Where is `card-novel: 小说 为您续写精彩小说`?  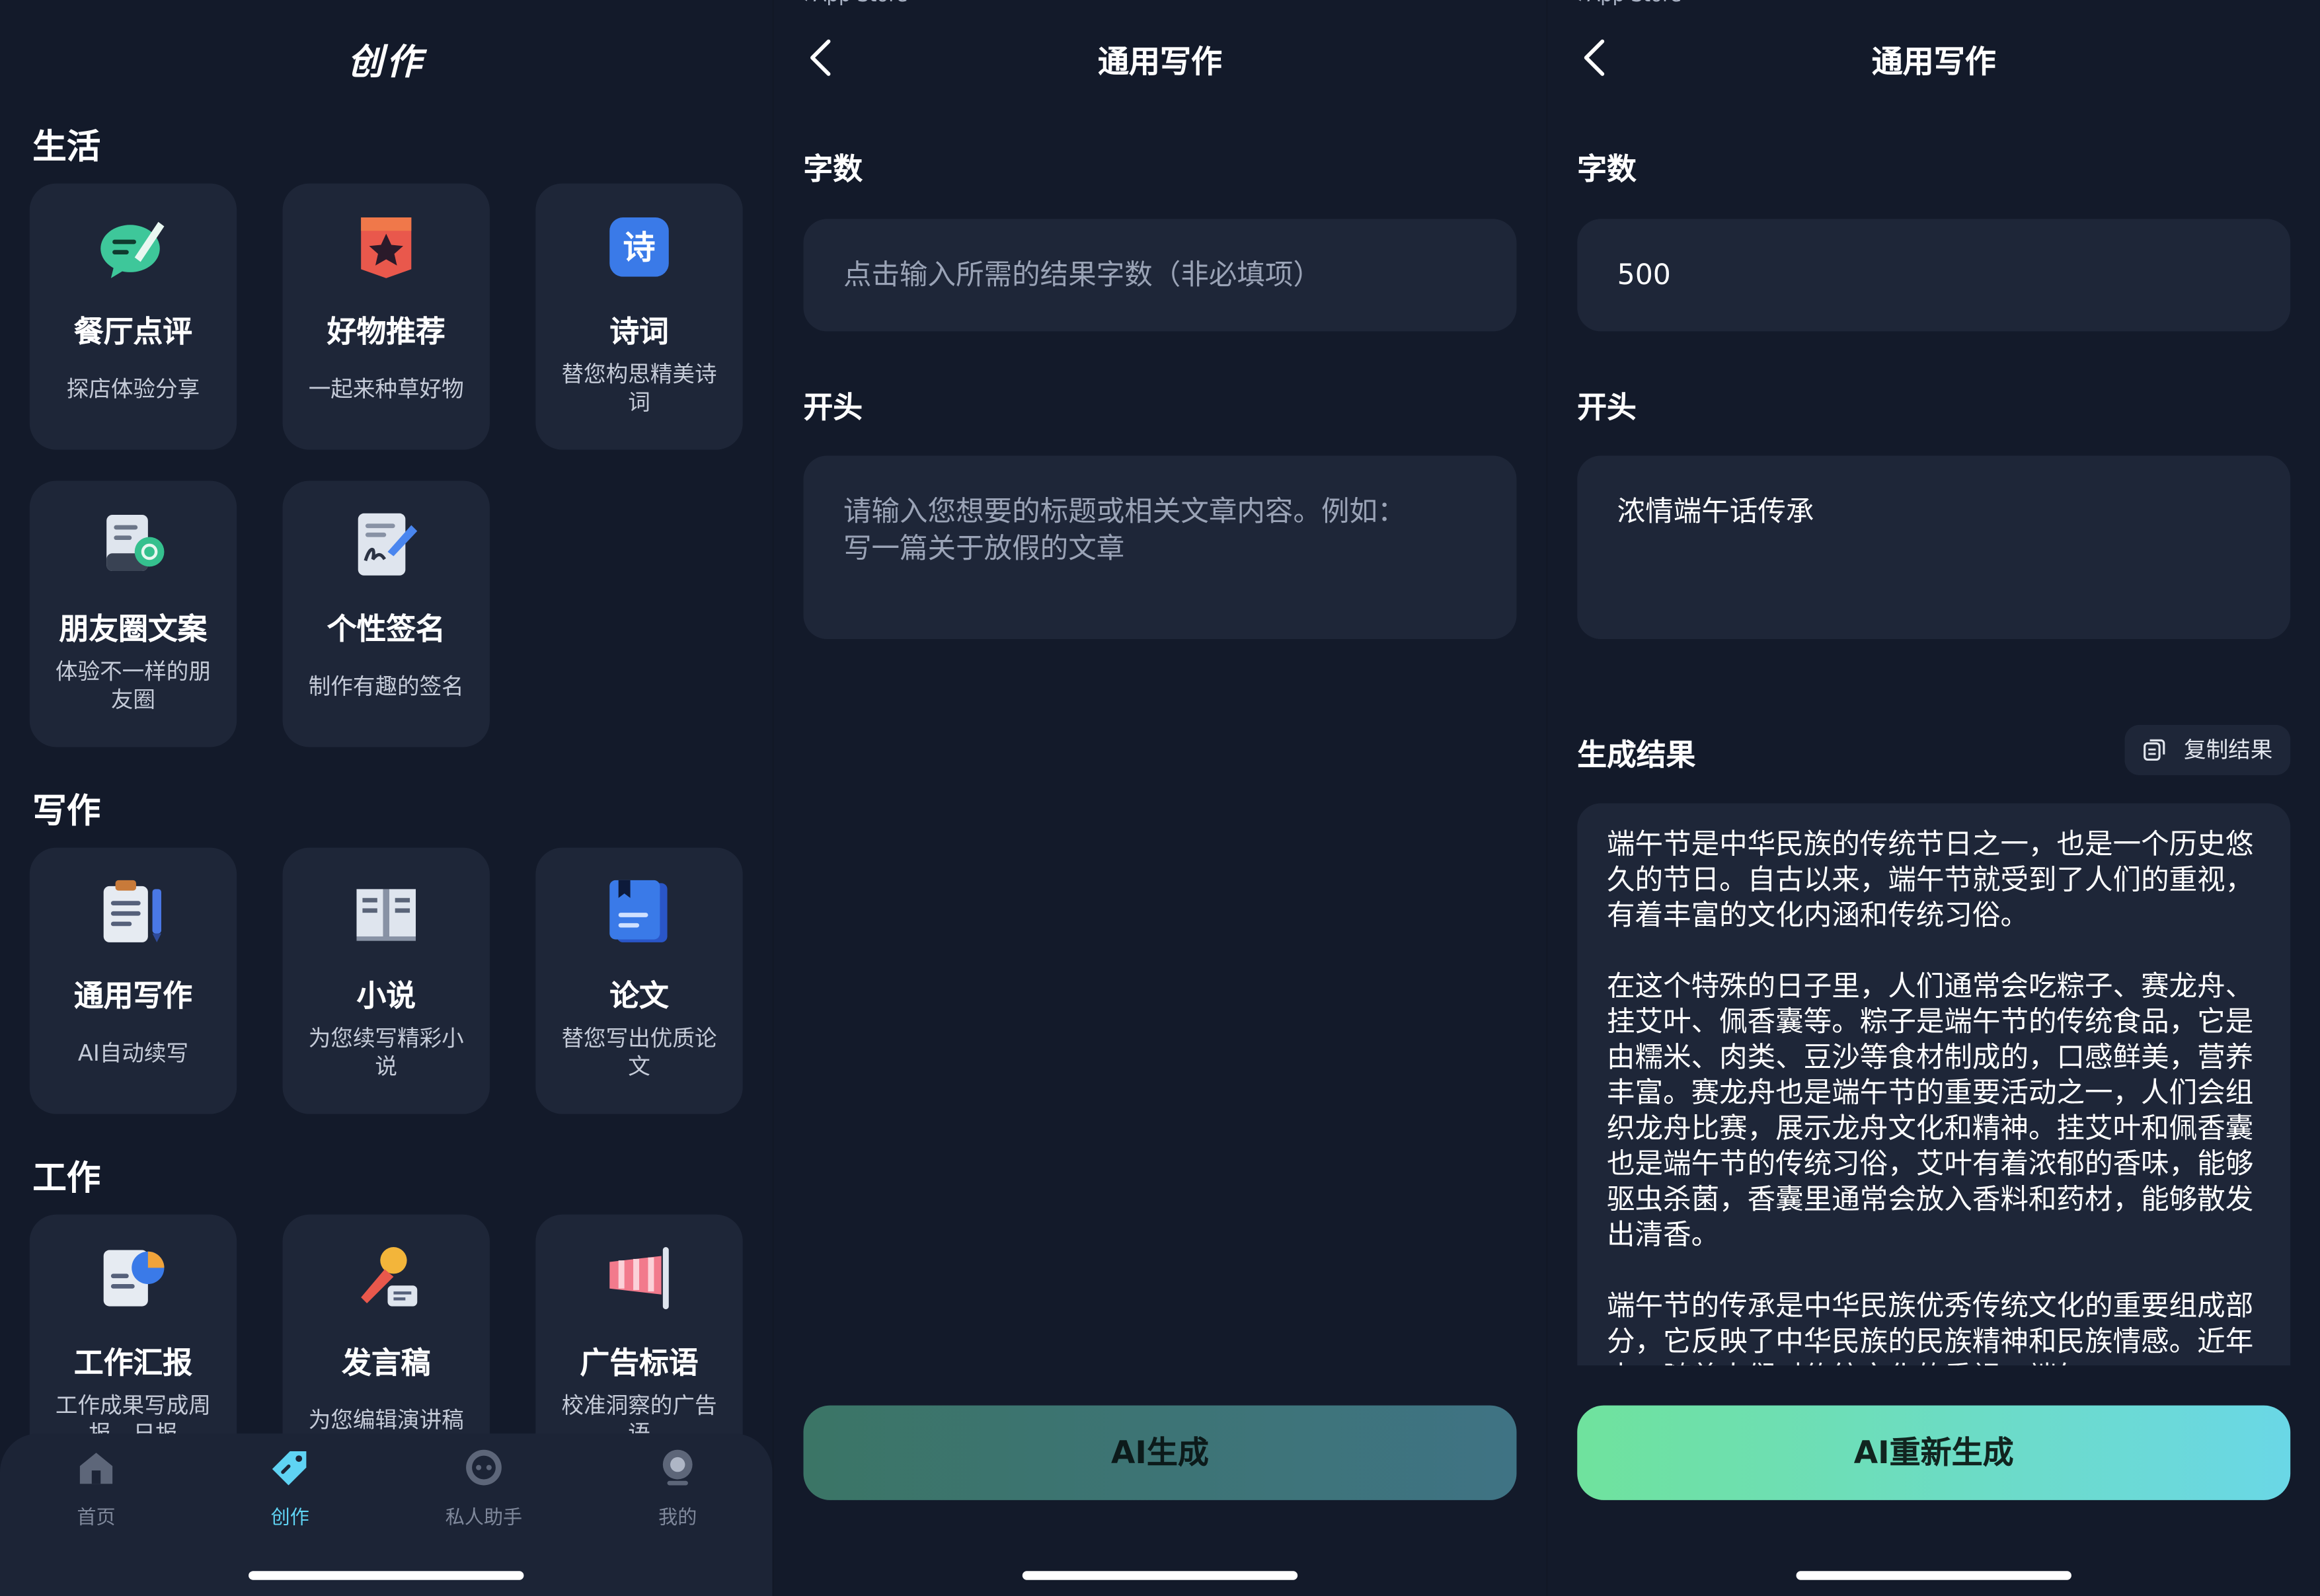 card-novel: 小说 为您续写精彩小说 is located at coordinates (386, 980).